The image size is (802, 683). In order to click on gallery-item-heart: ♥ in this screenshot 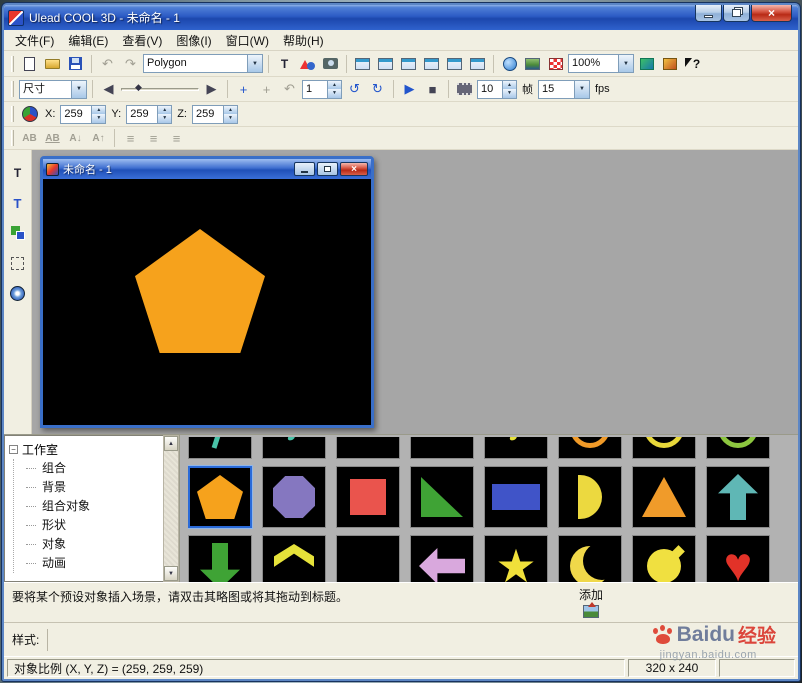, I will do `click(738, 558)`.